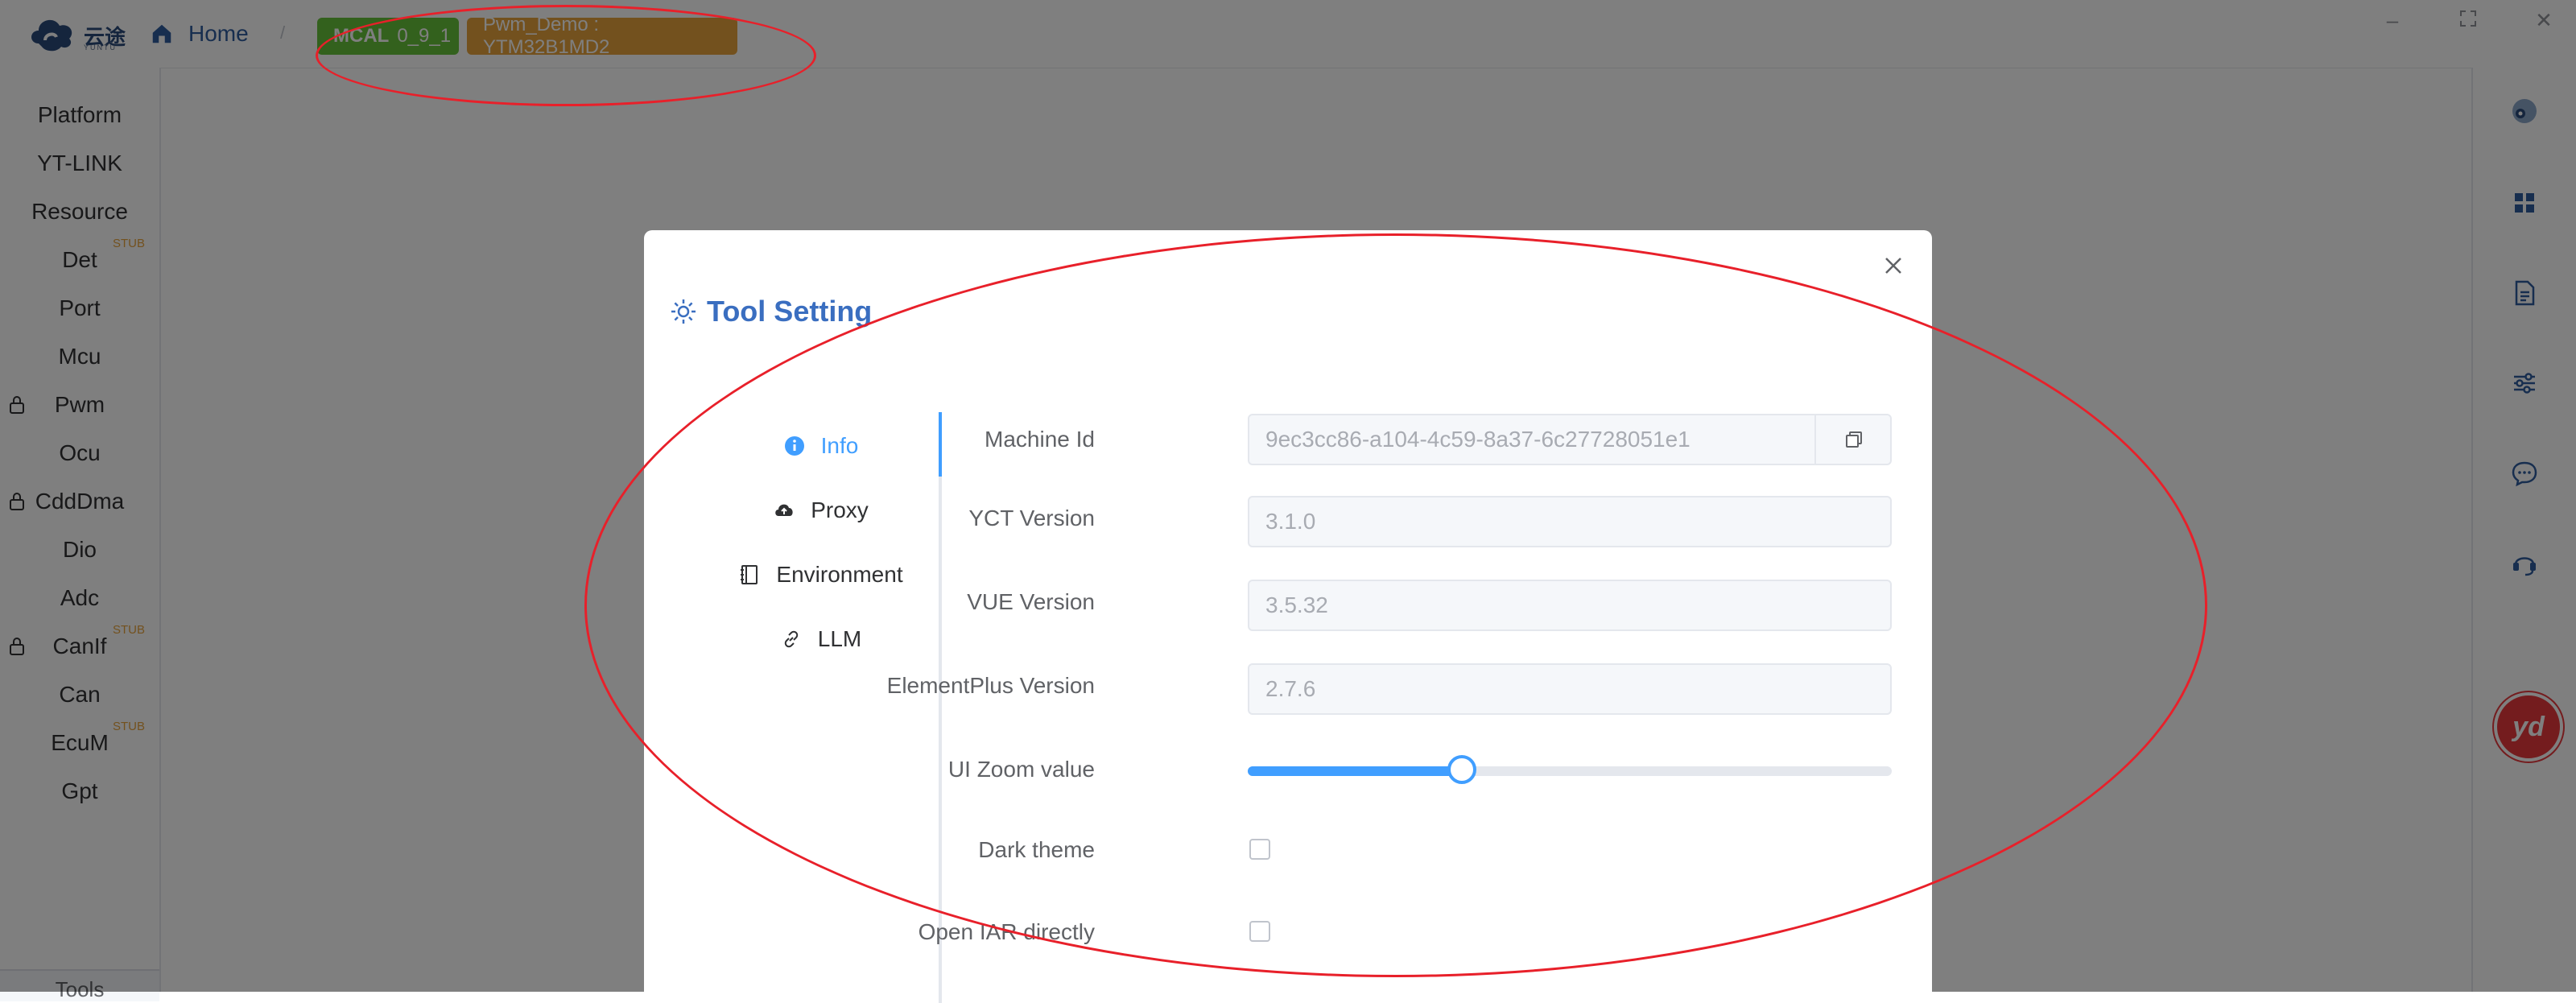  Describe the element at coordinates (1290, 521) in the screenshot. I see `yct-version-value: 3.1.0` at that location.